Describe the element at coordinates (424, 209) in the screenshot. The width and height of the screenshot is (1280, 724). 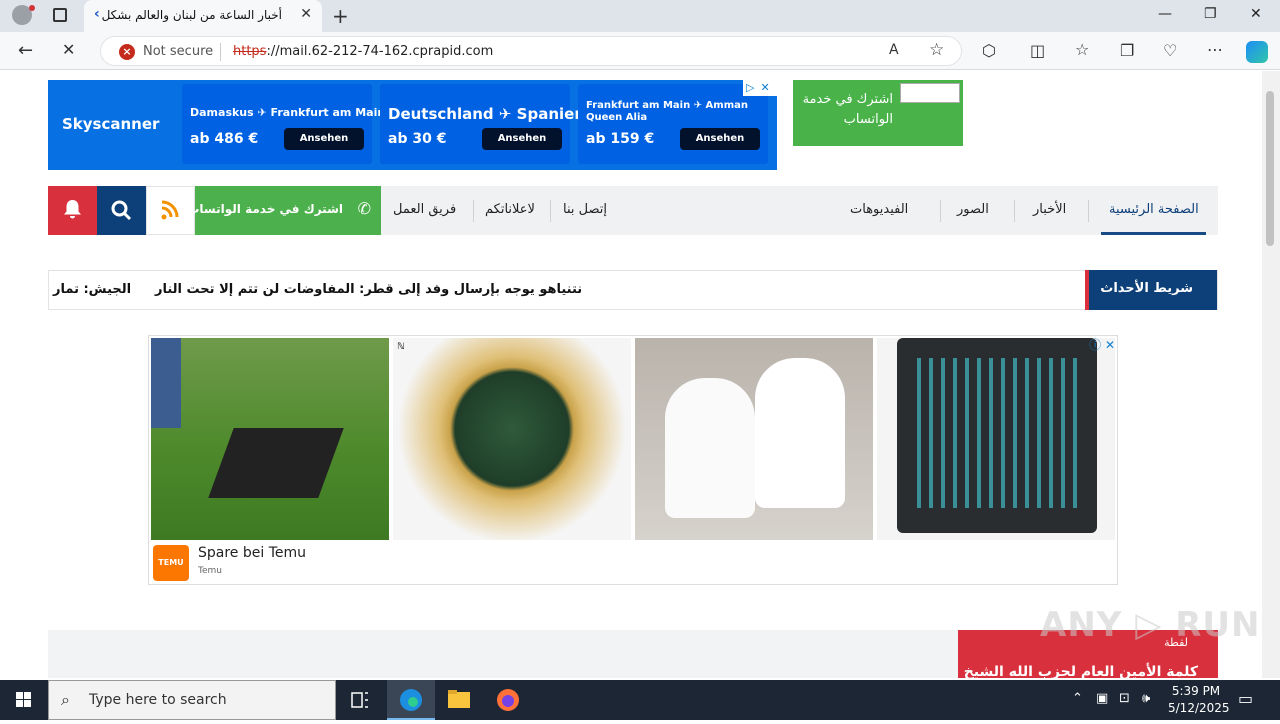
I see `nav-team: فريق العمل` at that location.